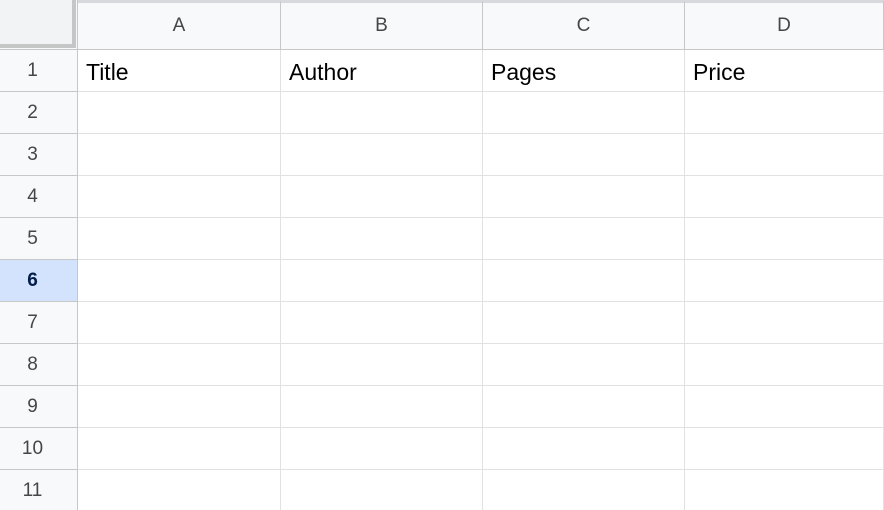 The height and width of the screenshot is (510, 884). Describe the element at coordinates (584, 490) in the screenshot. I see `cell-c11` at that location.